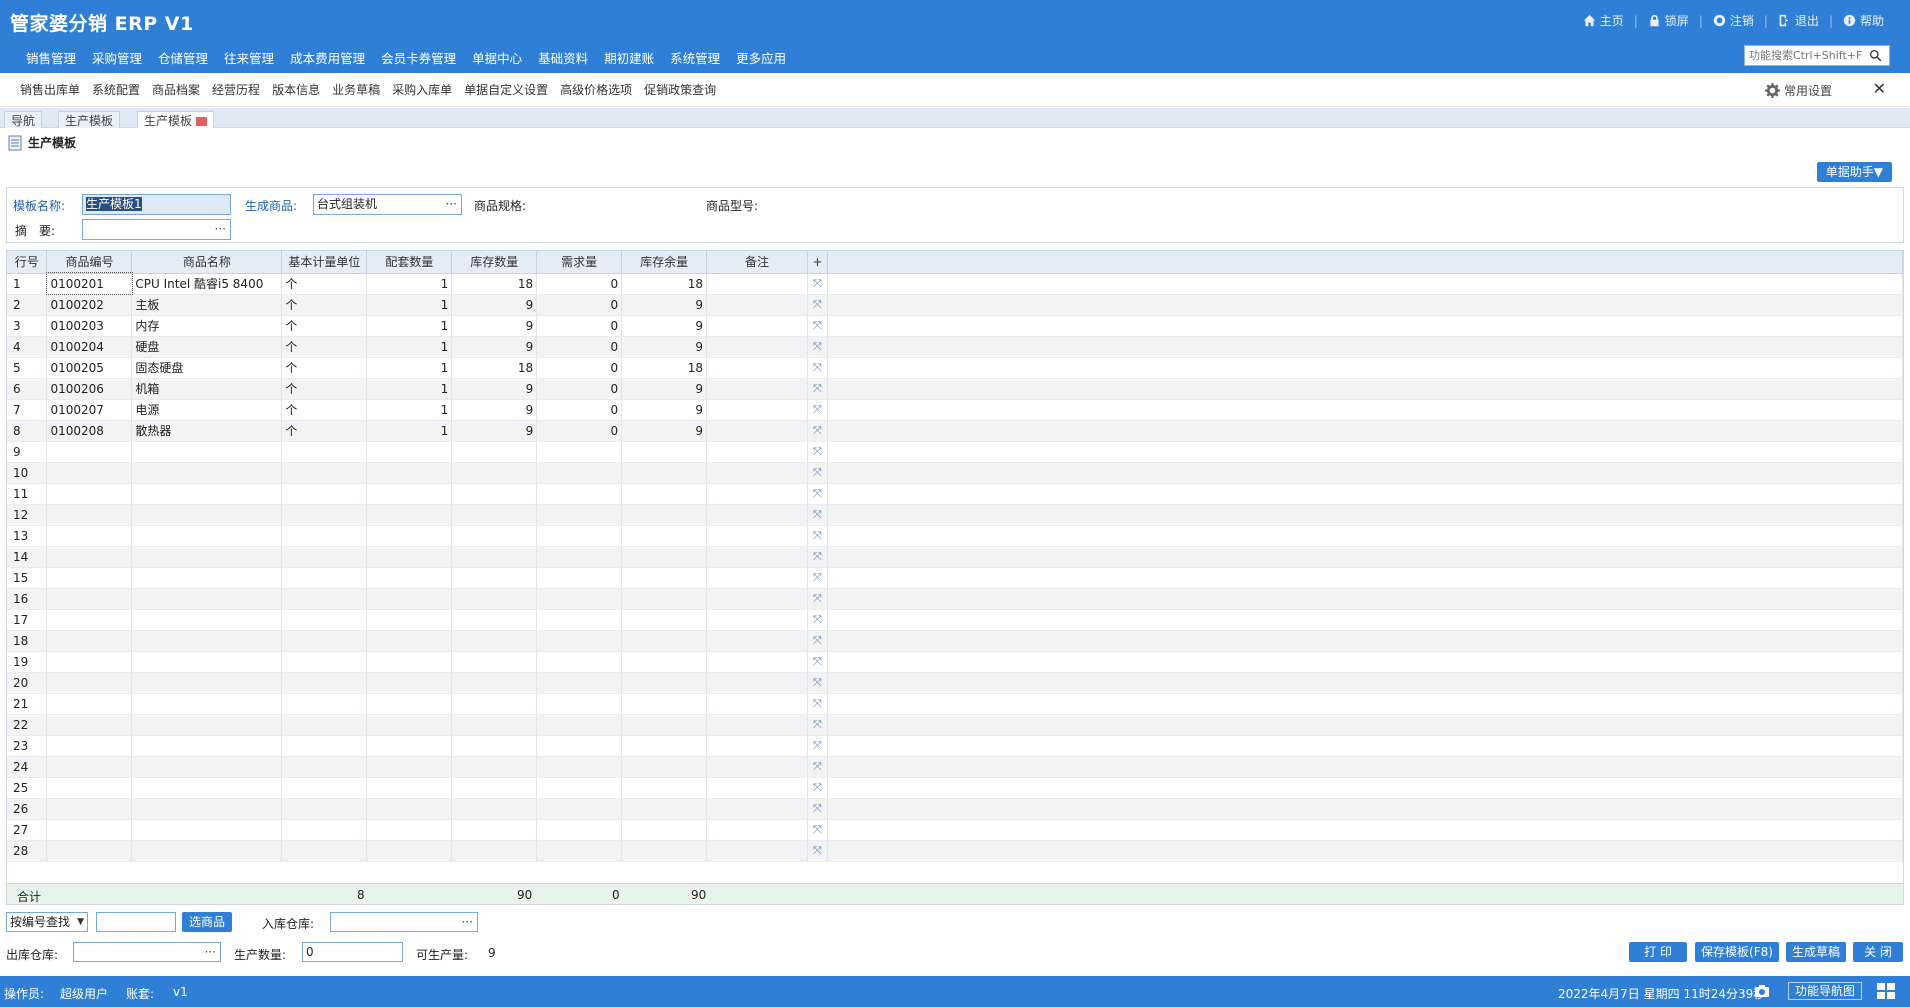 Image resolution: width=1910 pixels, height=1007 pixels. Describe the element at coordinates (1798, 20) in the screenshot. I see `exit-link: 退出` at that location.